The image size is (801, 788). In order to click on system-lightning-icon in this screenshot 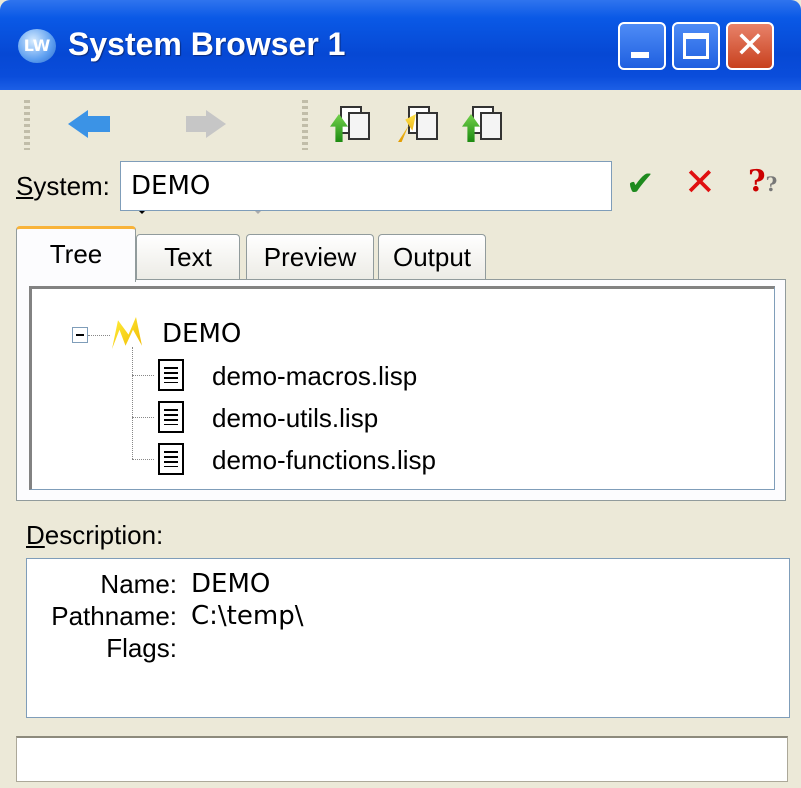, I will do `click(127, 333)`.